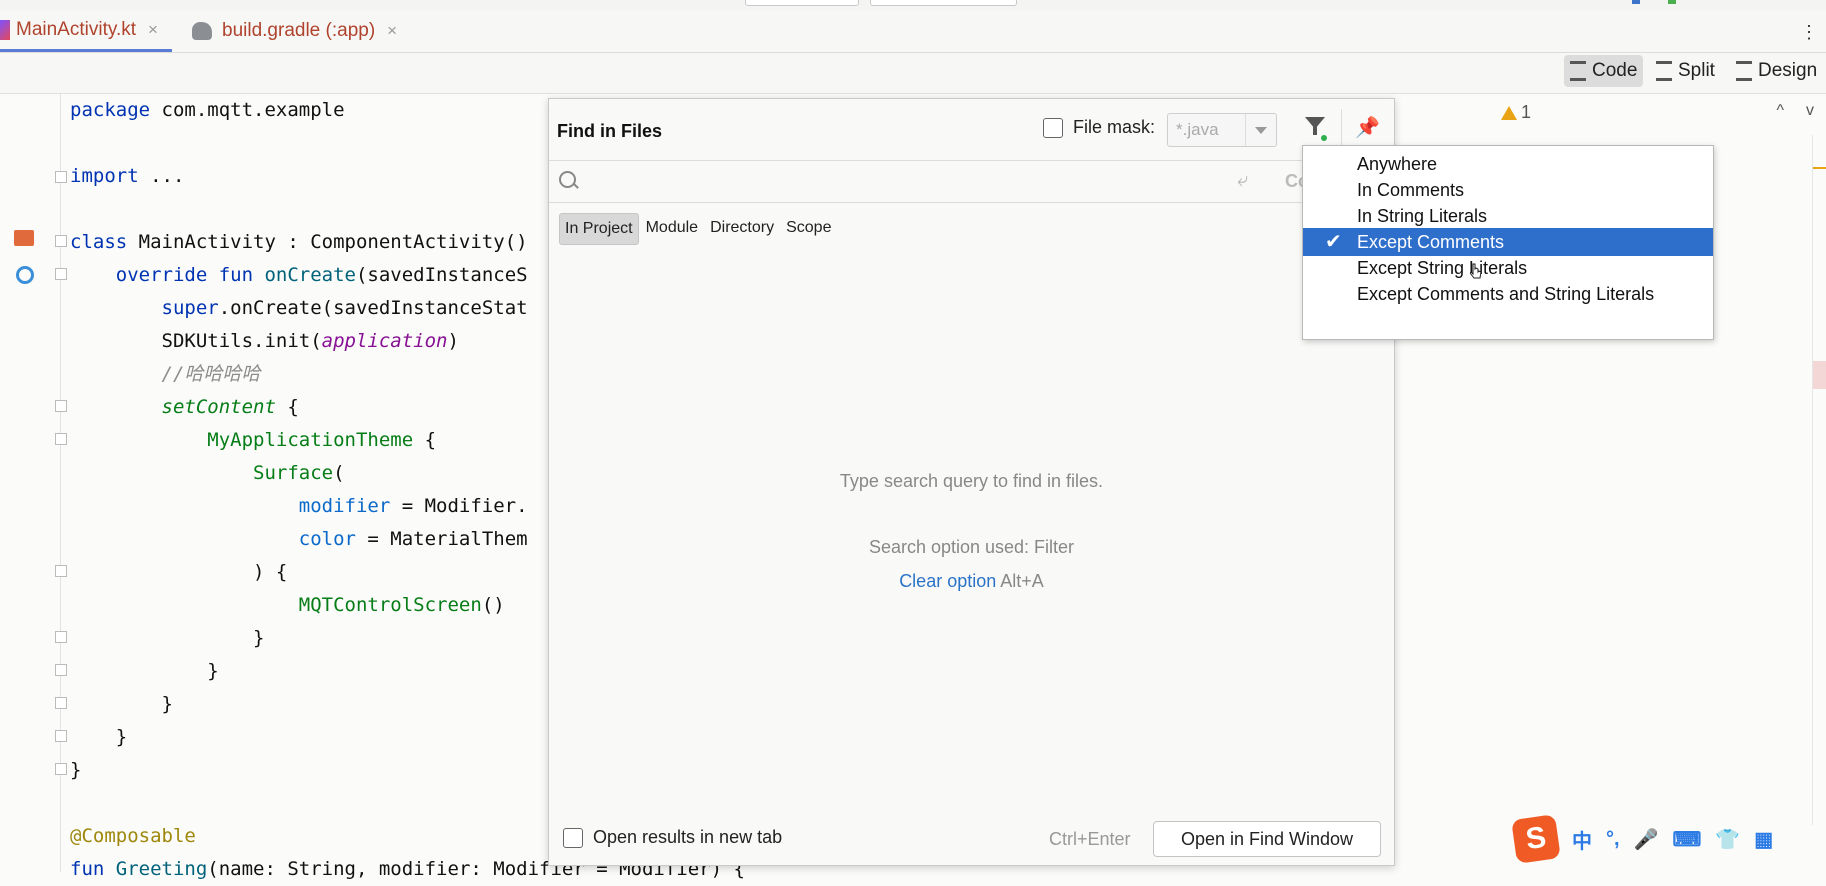  Describe the element at coordinates (196, 341) in the screenshot. I see `code-token: SDKUtils.init(` at that location.